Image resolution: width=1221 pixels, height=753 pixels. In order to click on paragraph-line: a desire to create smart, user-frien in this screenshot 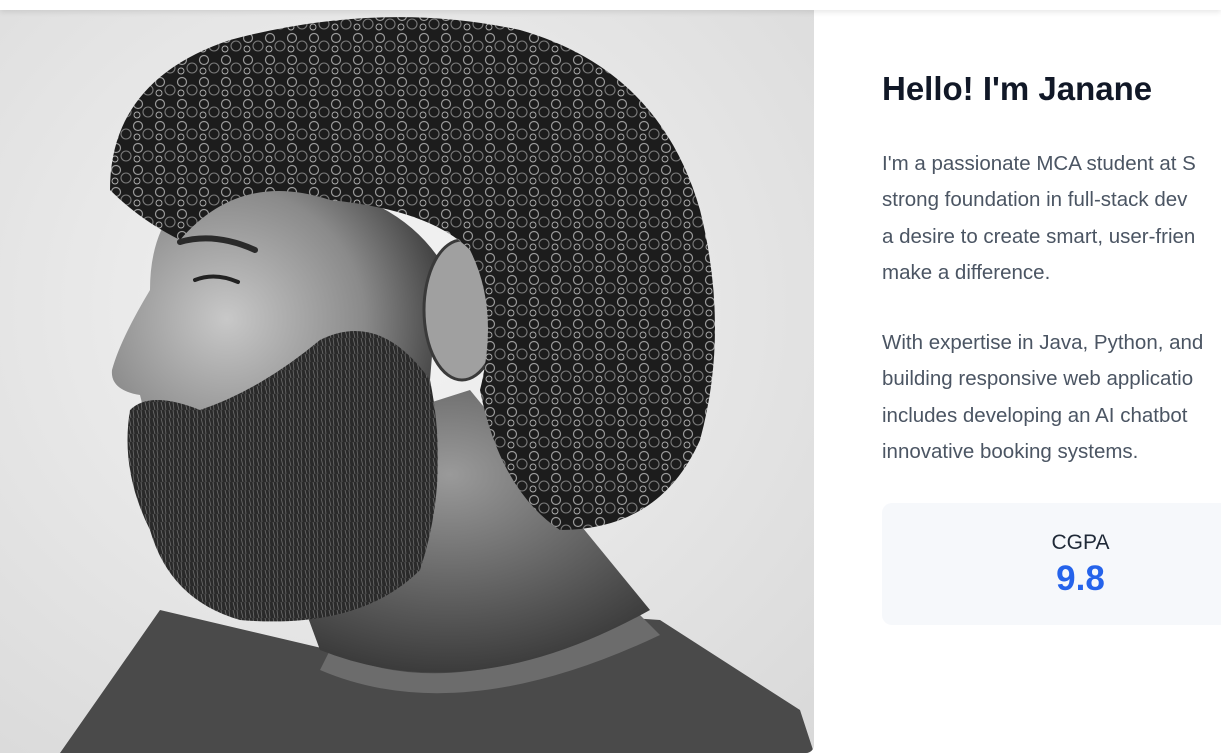, I will do `click(1039, 236)`.